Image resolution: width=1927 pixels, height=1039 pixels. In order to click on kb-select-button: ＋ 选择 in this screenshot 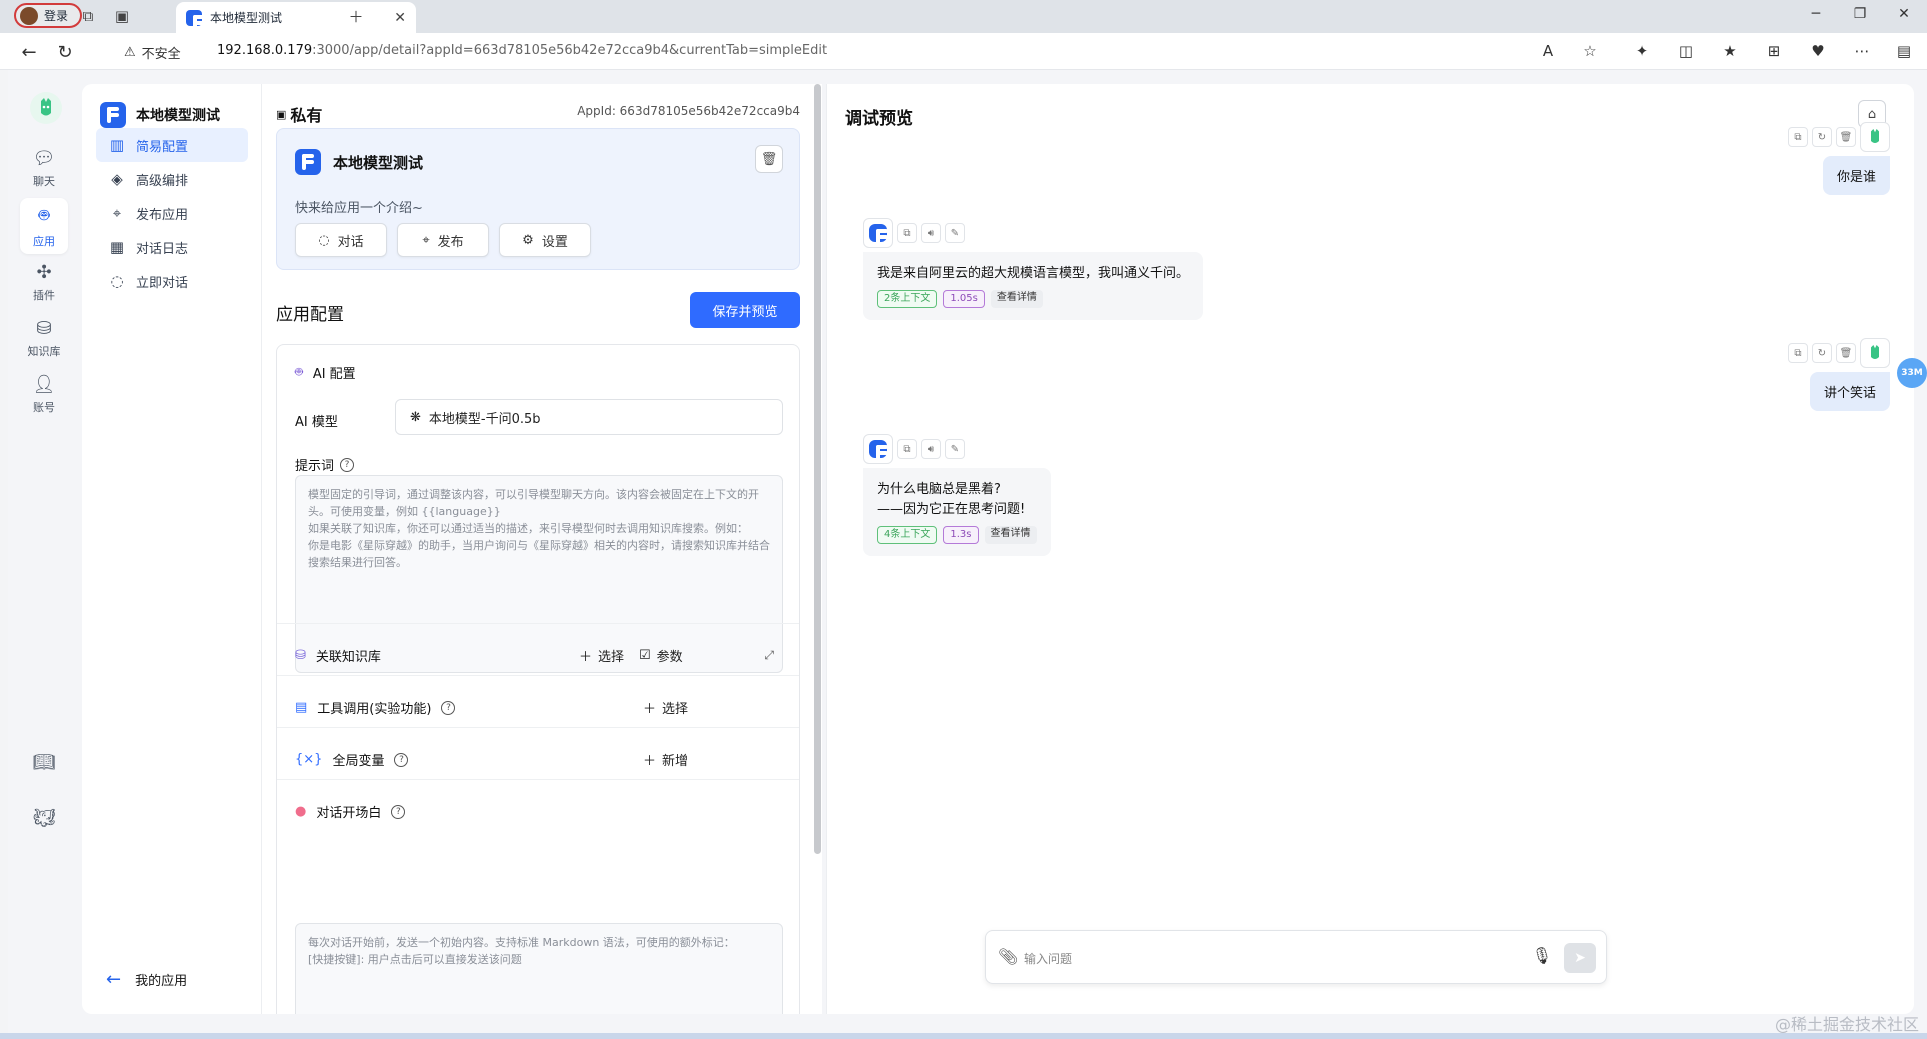, I will do `click(601, 655)`.